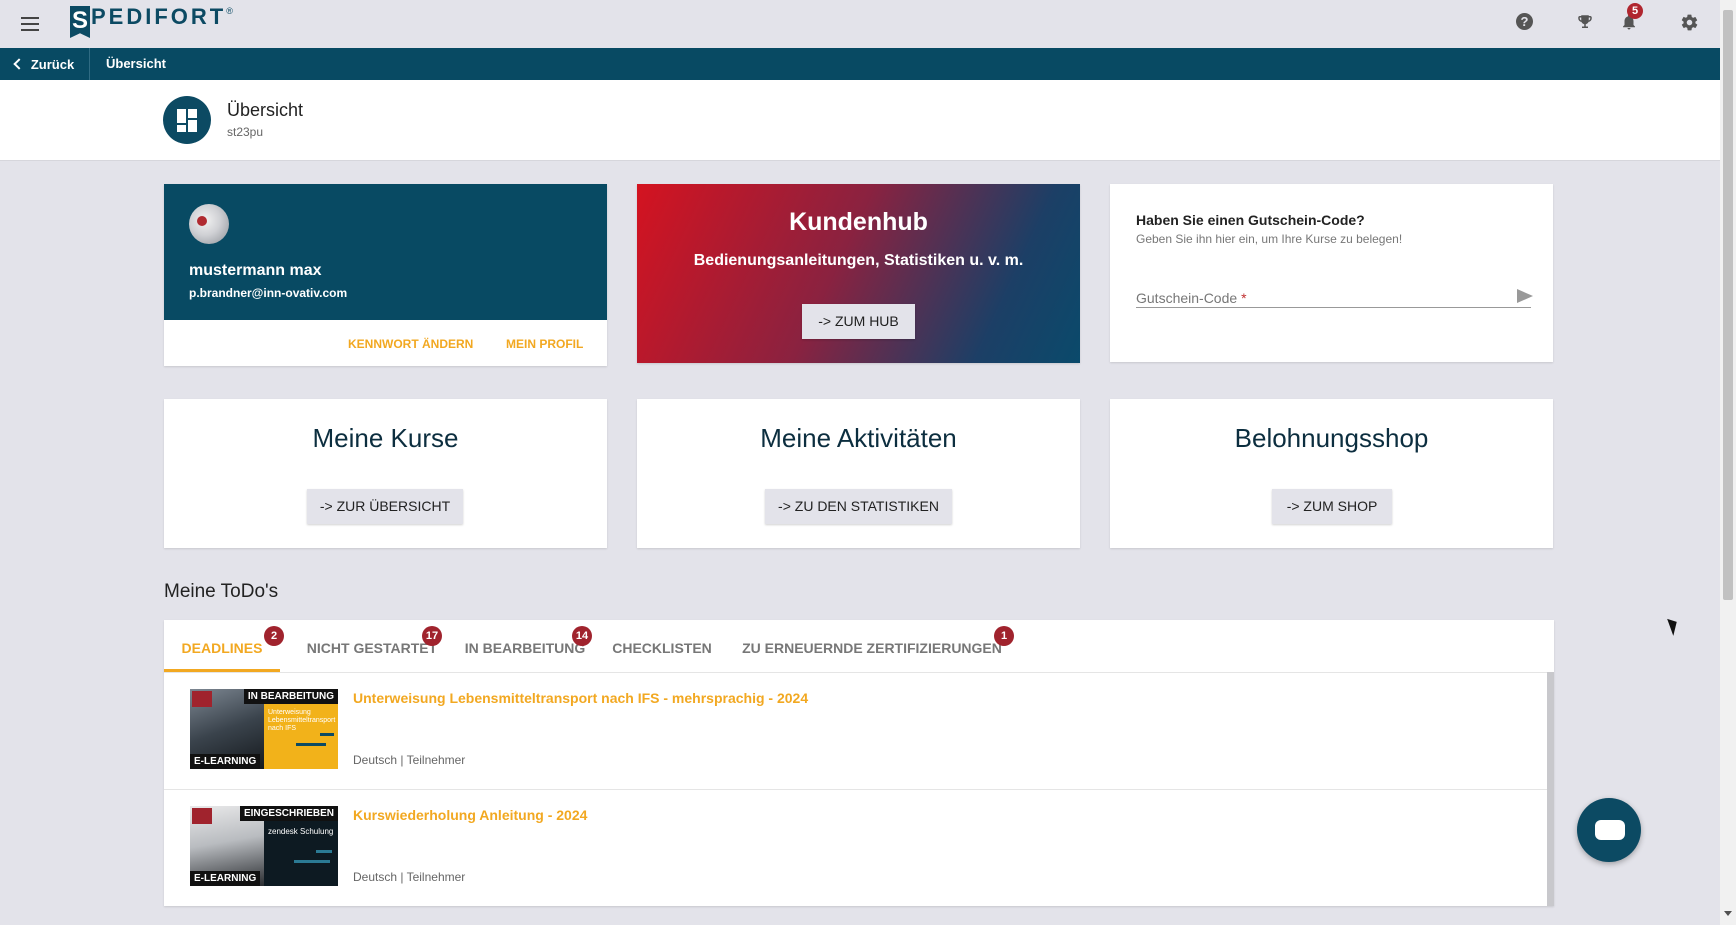 The image size is (1736, 925). Describe the element at coordinates (410, 344) in the screenshot. I see `change-password-link: KENNWORT ÄNDERN` at that location.